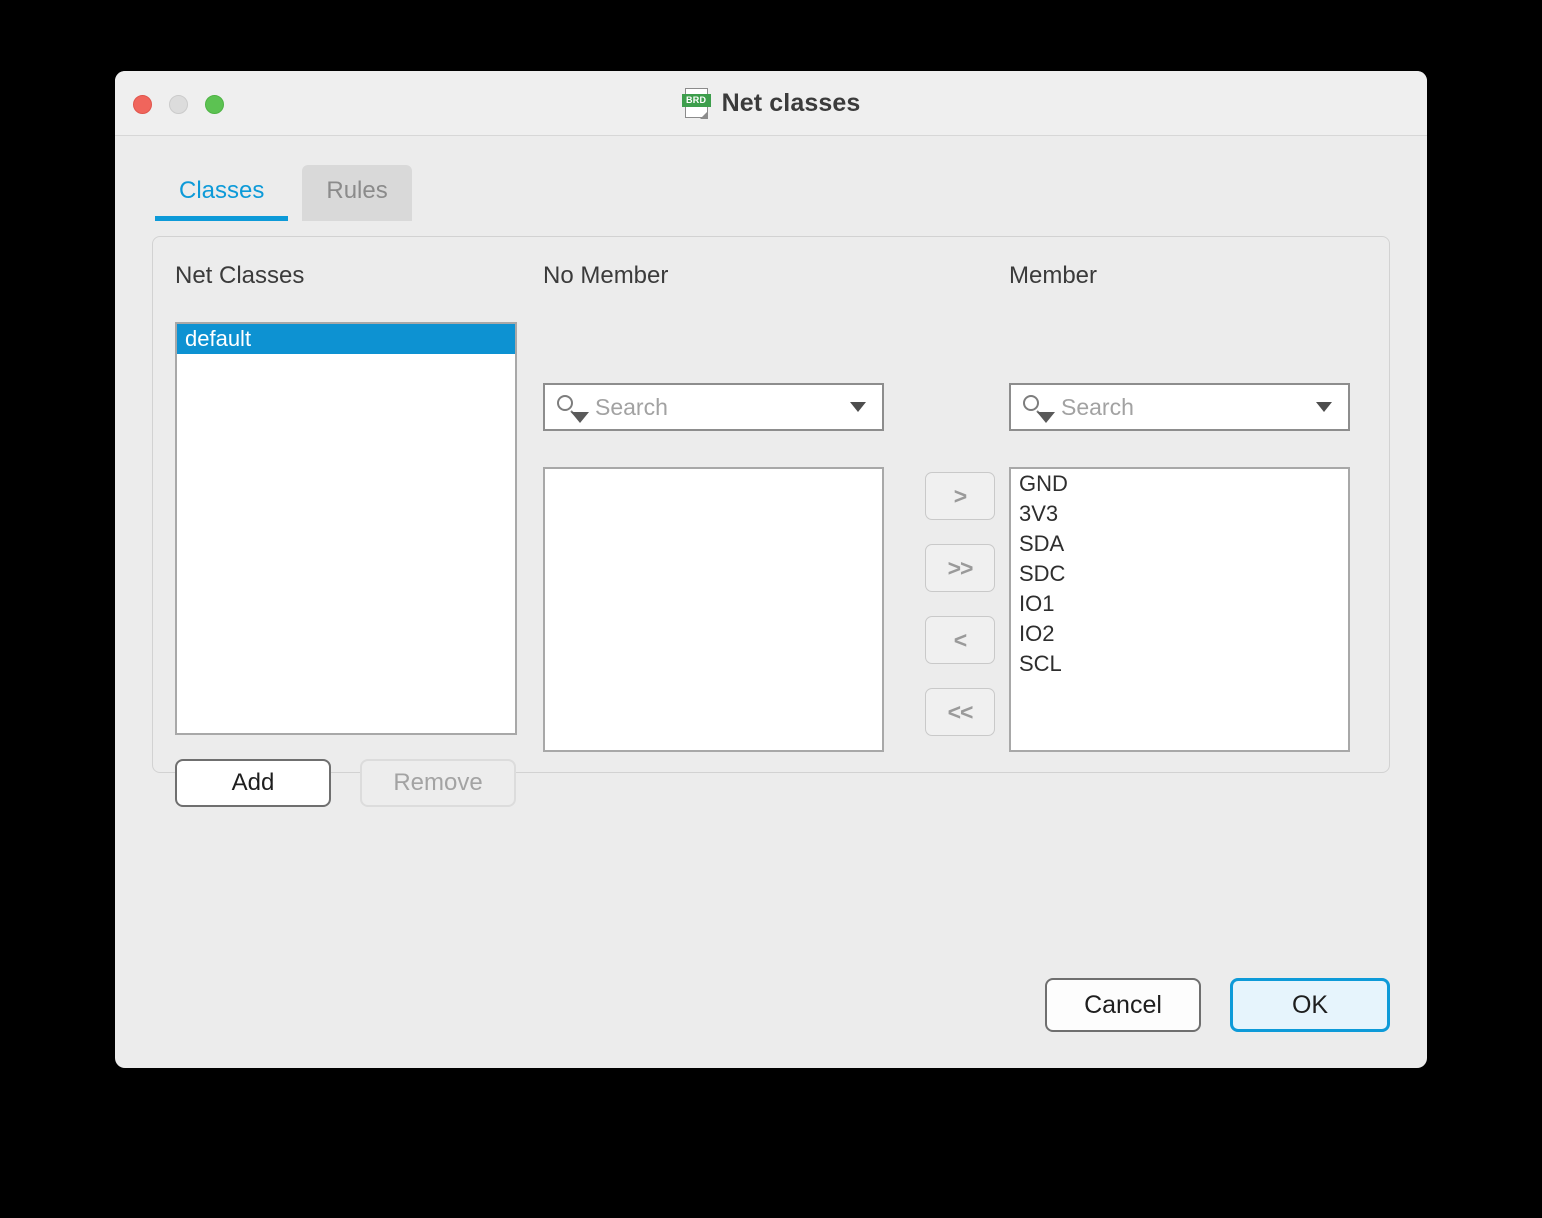 This screenshot has height=1218, width=1542. I want to click on remove-button: Remove, so click(438, 783).